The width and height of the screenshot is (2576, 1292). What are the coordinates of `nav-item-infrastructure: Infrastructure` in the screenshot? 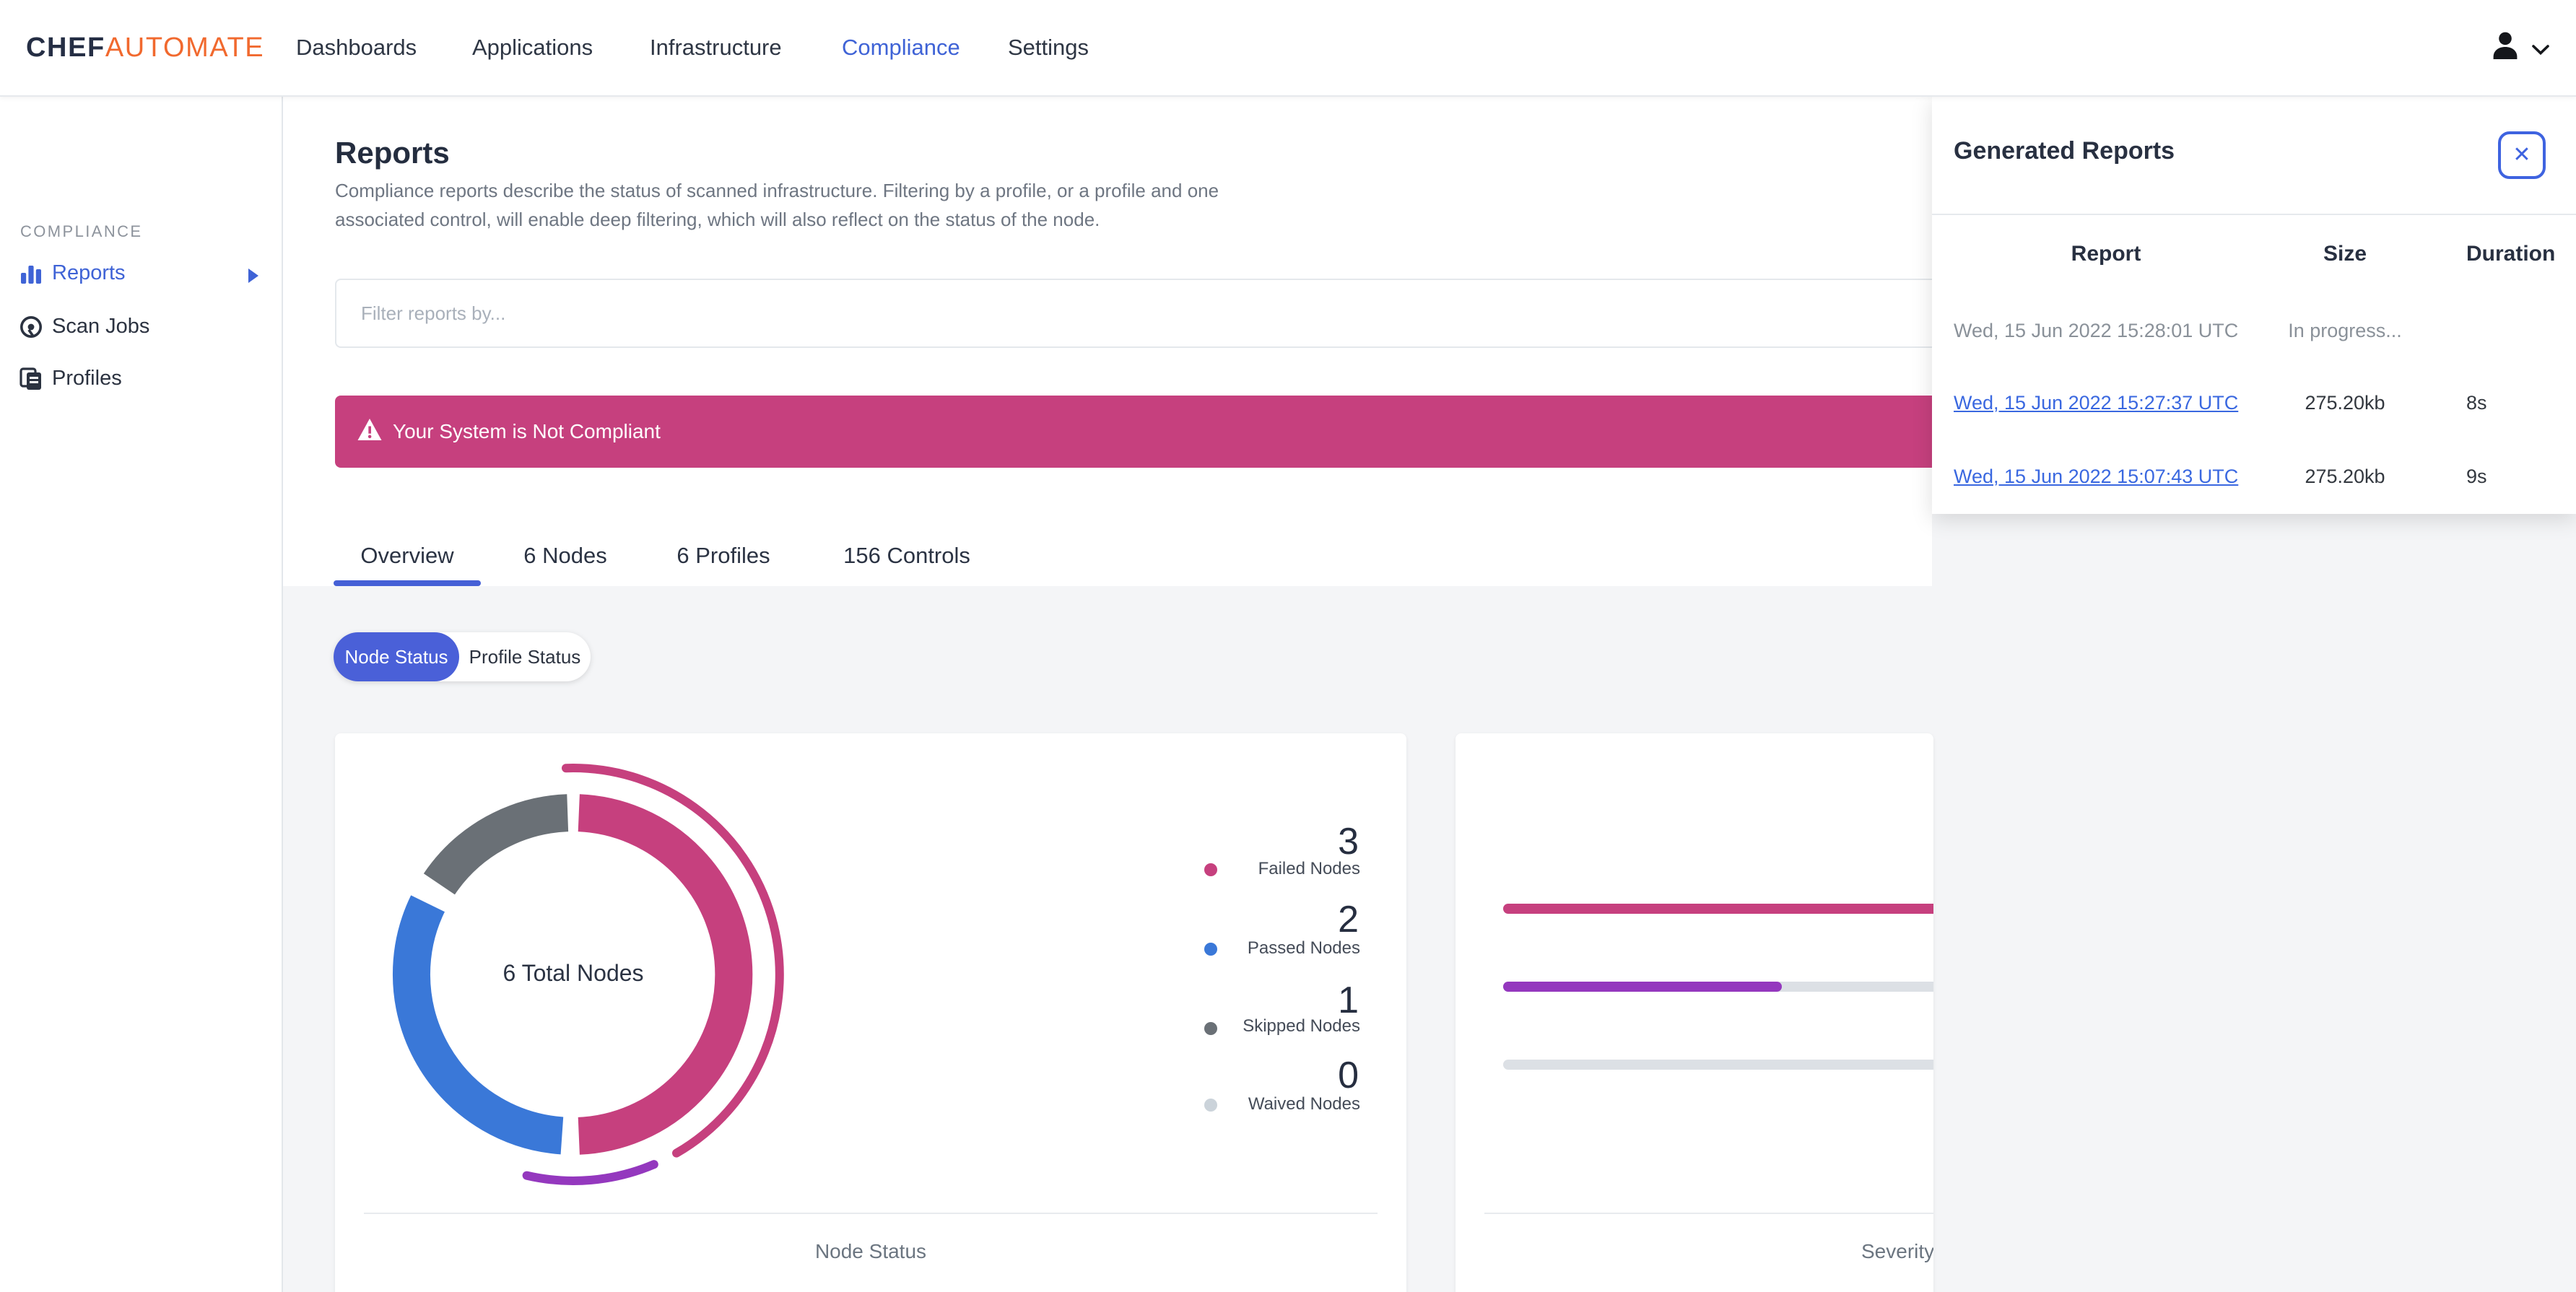 It's located at (716, 47).